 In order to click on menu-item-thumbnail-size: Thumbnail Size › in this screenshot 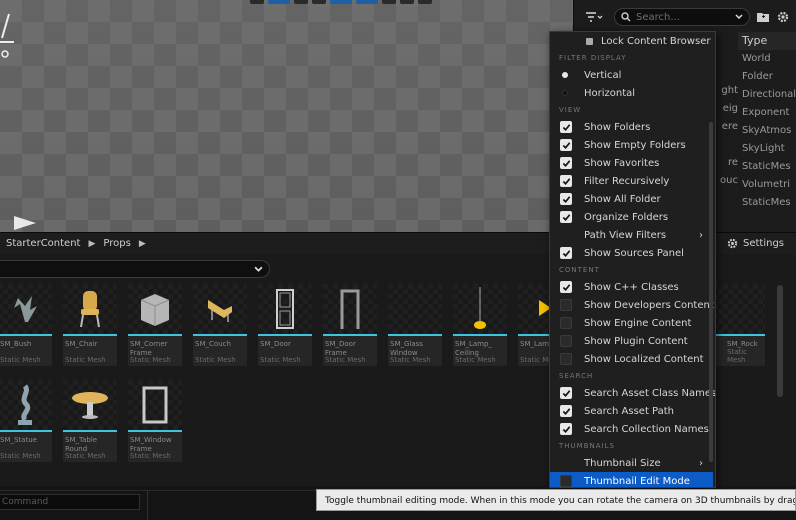, I will do `click(631, 463)`.